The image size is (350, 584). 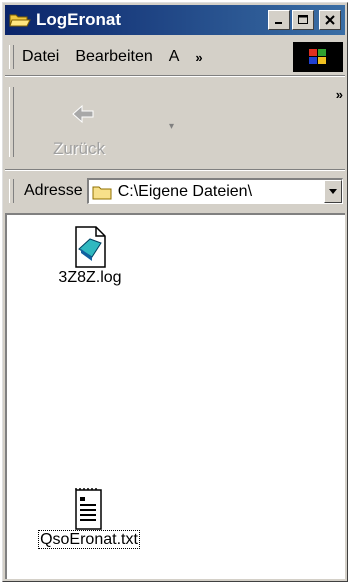 I want to click on maximize-button, so click(x=303, y=20).